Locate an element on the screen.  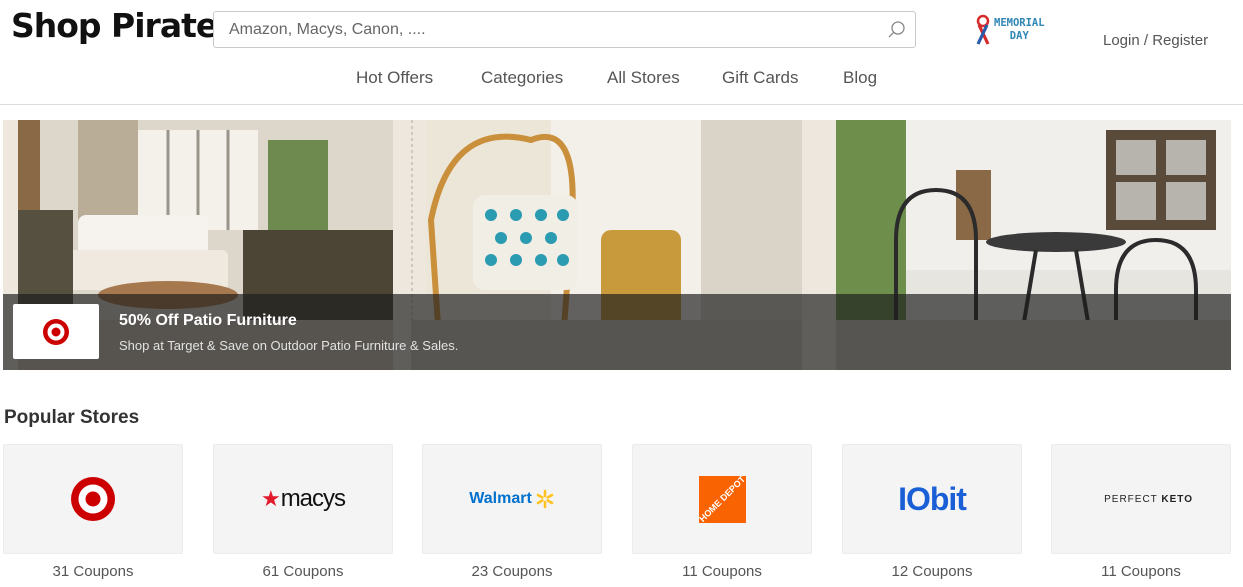
macys-wordmark: macys is located at coordinates (313, 498).